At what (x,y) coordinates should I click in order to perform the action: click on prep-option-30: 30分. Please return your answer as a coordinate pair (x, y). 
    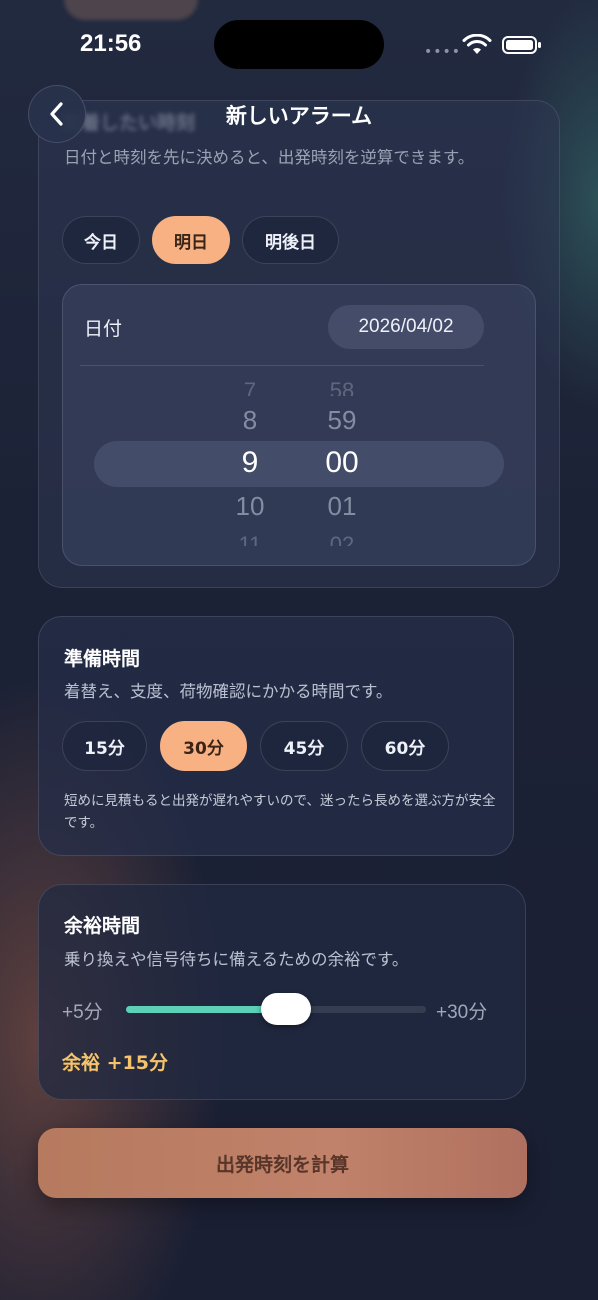
    Looking at the image, I should click on (203, 746).